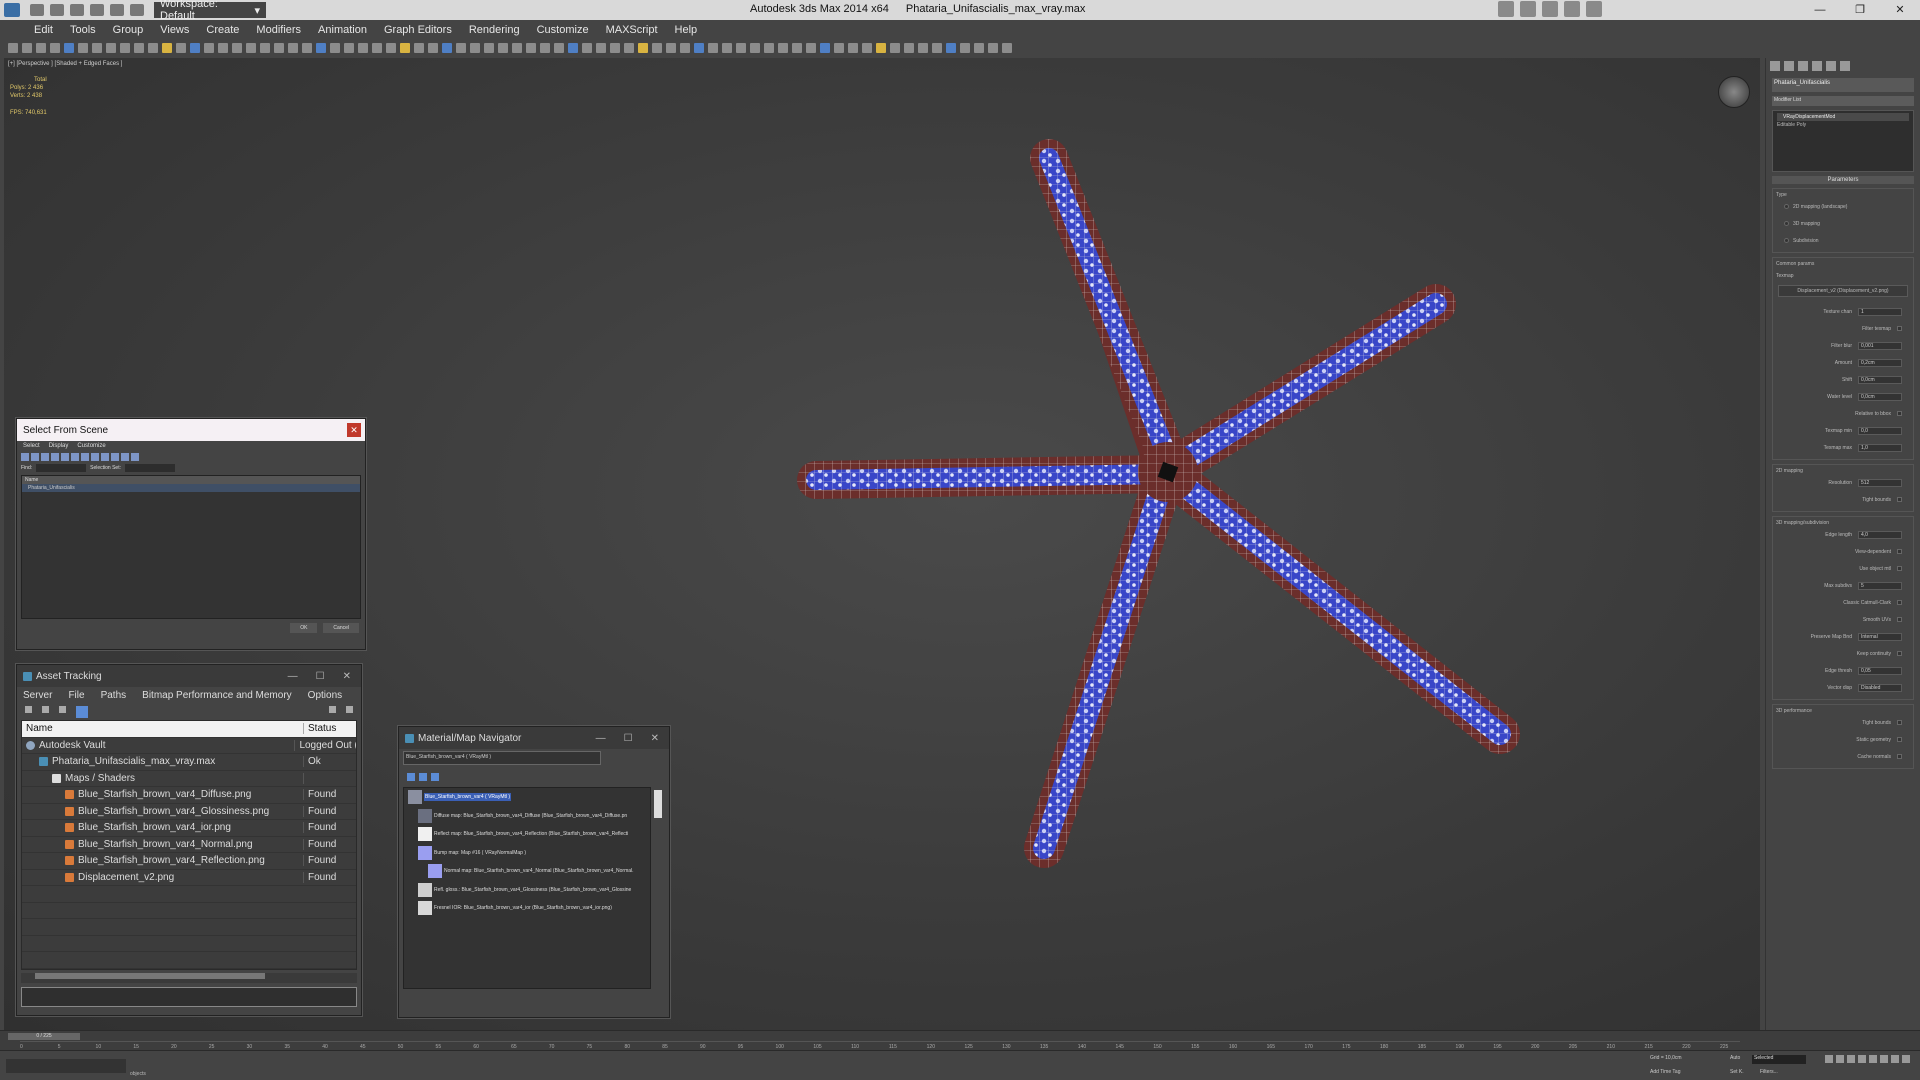  What do you see at coordinates (1506, 9) in the screenshot?
I see `binoculars-icon` at bounding box center [1506, 9].